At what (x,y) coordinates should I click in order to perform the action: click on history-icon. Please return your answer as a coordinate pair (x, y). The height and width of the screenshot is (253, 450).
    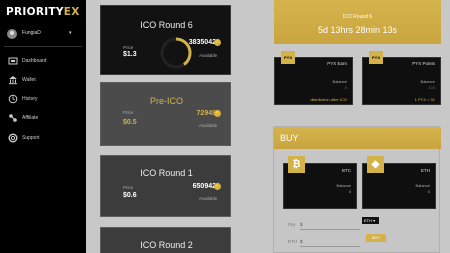
    Looking at the image, I should click on (13, 99).